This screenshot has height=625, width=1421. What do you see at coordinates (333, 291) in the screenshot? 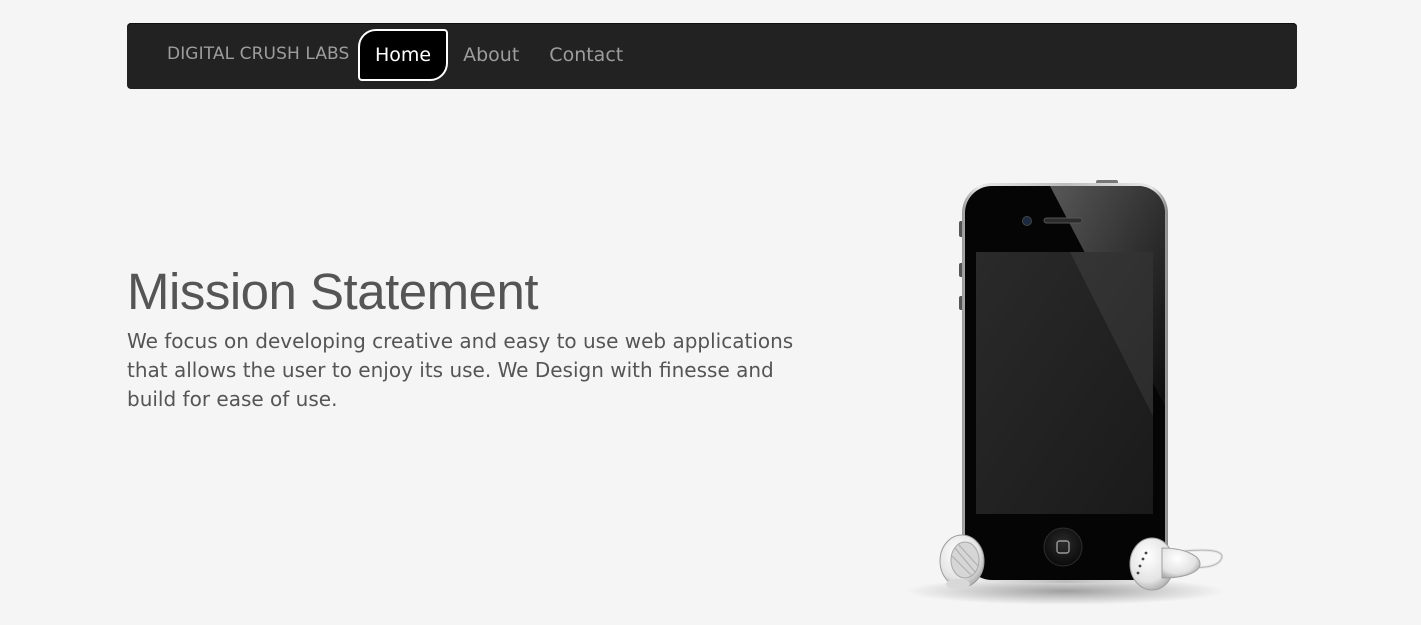
I see `mission-statement-heading: Mission Statement` at bounding box center [333, 291].